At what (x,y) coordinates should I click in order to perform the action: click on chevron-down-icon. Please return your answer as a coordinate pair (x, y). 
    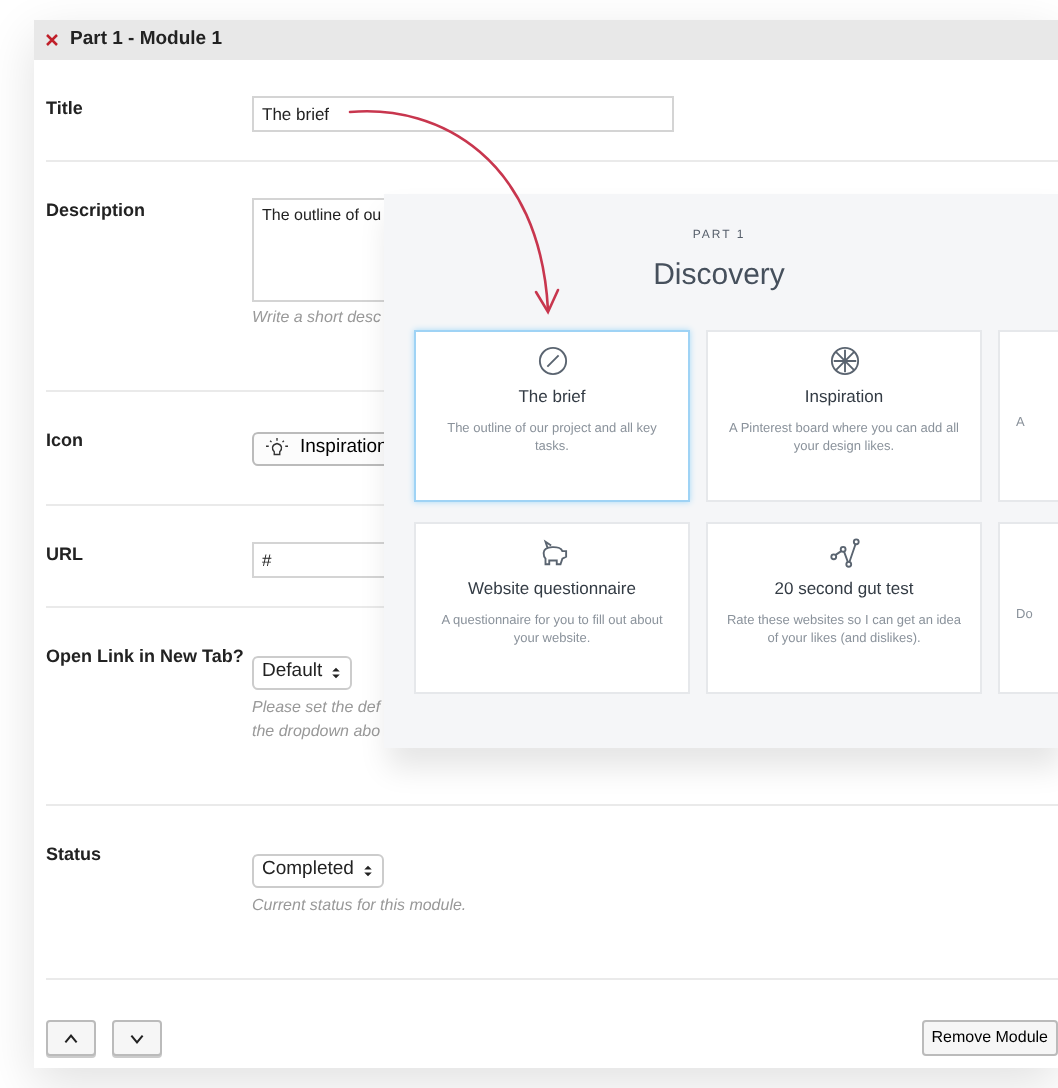
    Looking at the image, I should click on (137, 1038).